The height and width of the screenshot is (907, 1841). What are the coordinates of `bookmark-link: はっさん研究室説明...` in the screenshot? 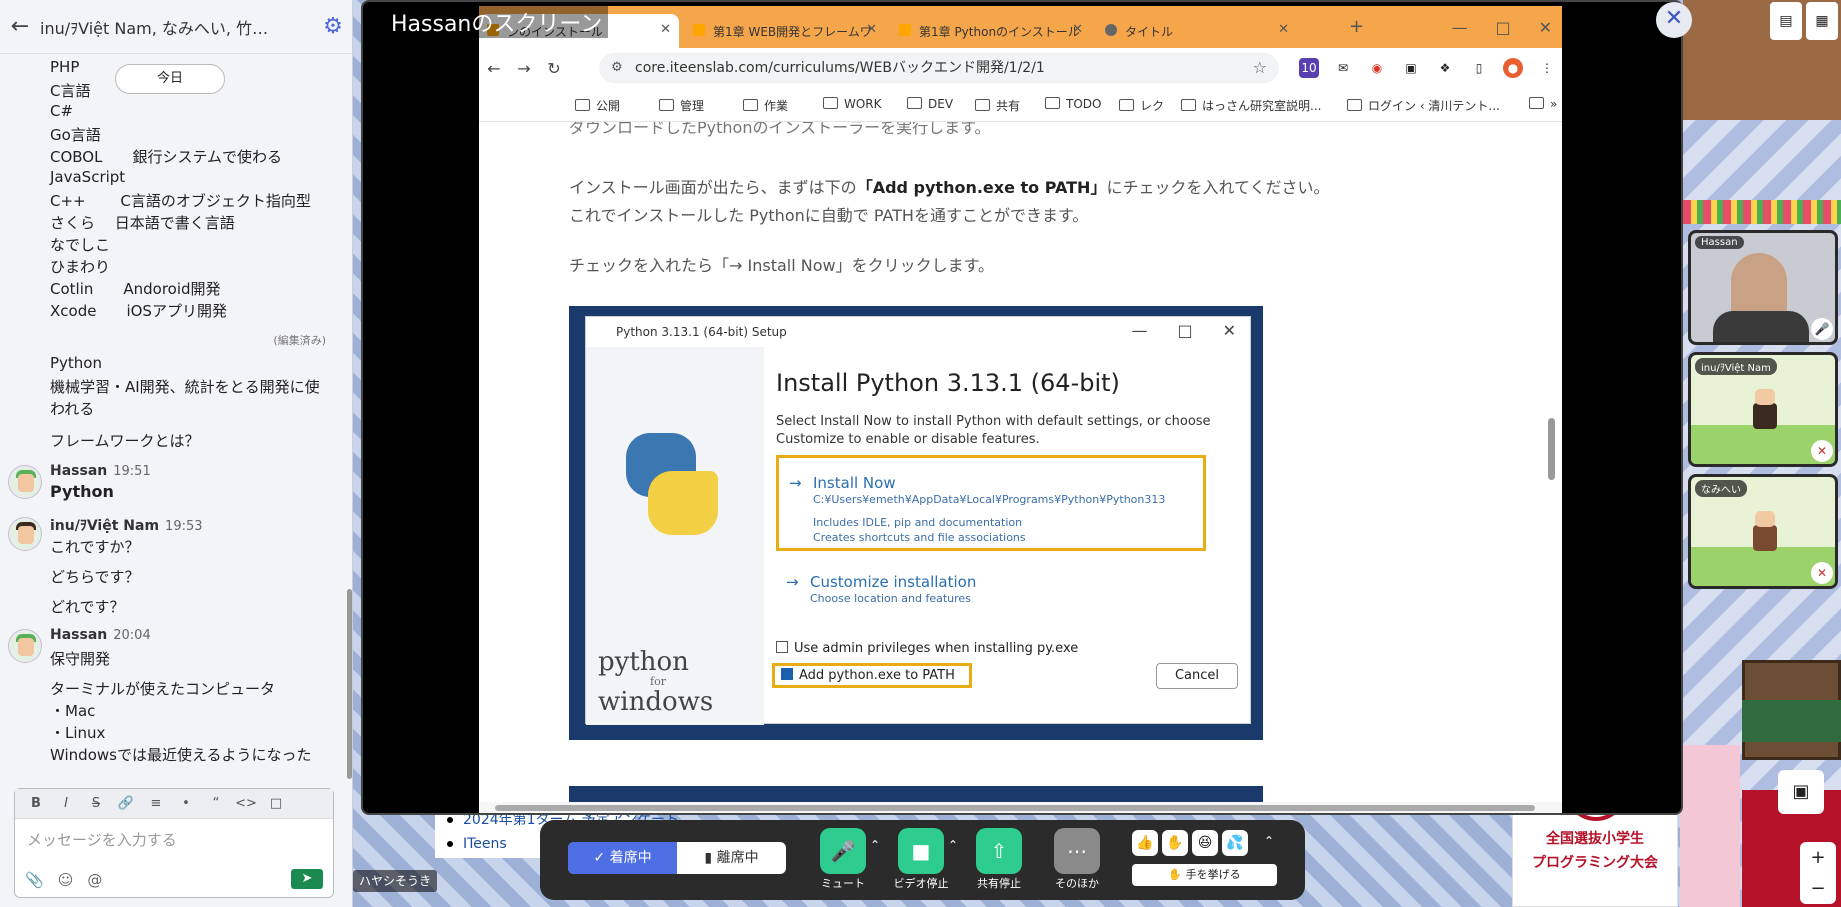 It's located at (1251, 105).